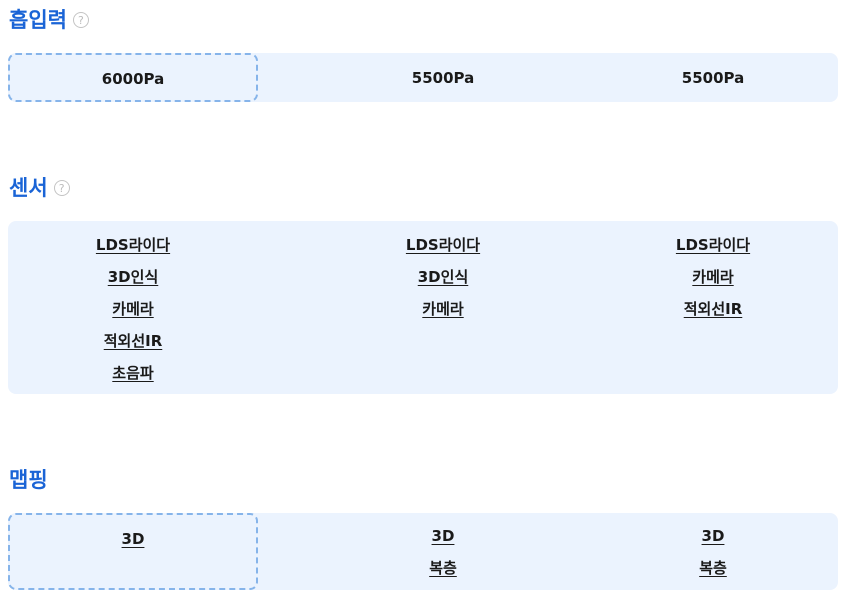 The image size is (849, 611). I want to click on sensor-column-2: LDS라이다 3D인식 카메라, so click(443, 307).